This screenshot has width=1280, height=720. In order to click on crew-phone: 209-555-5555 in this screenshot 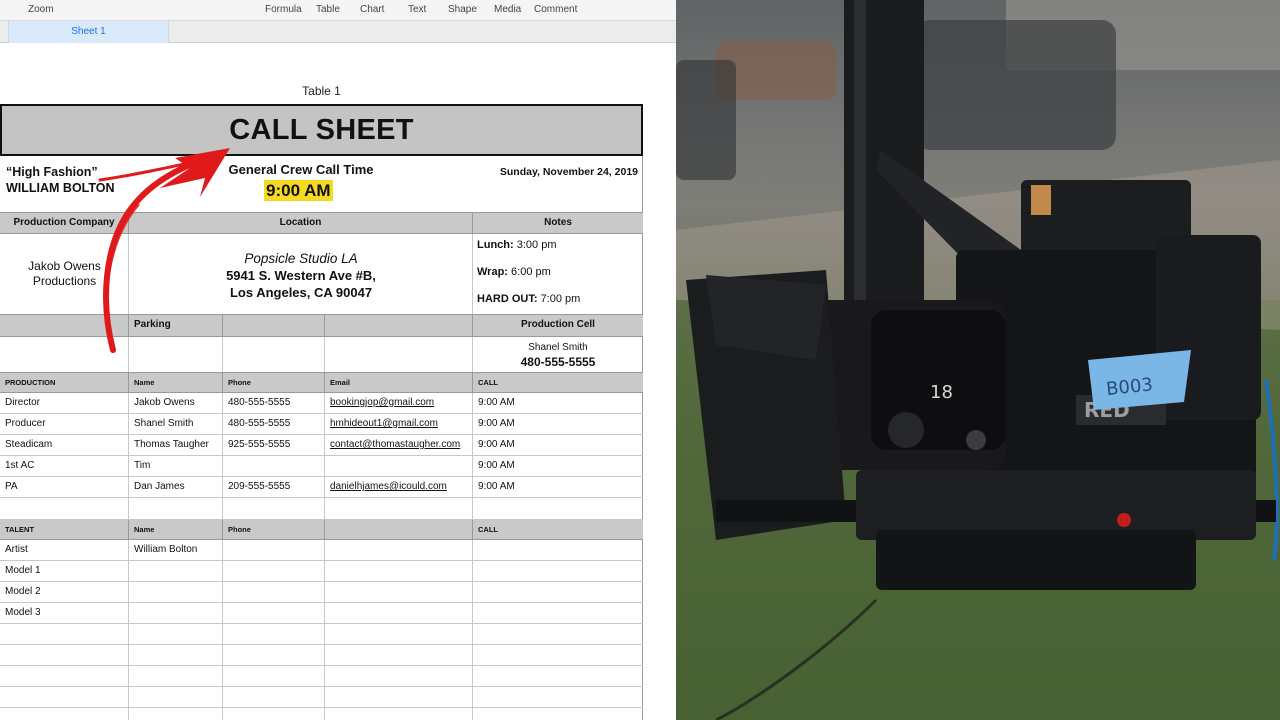, I will do `click(274, 487)`.